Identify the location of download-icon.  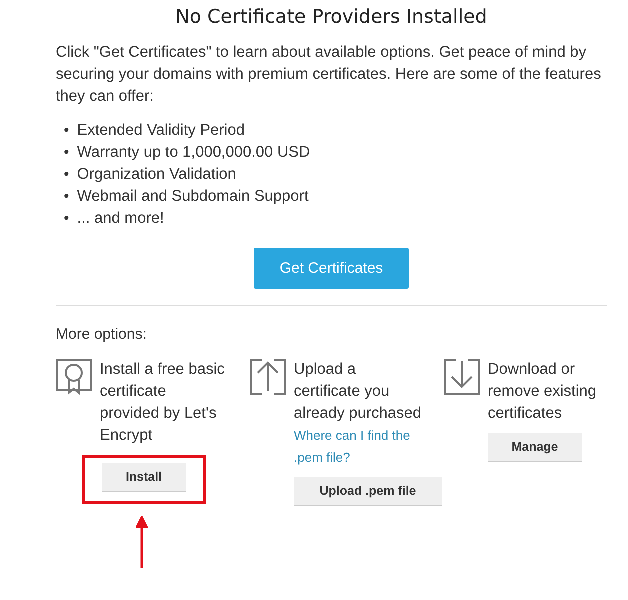
(462, 377).